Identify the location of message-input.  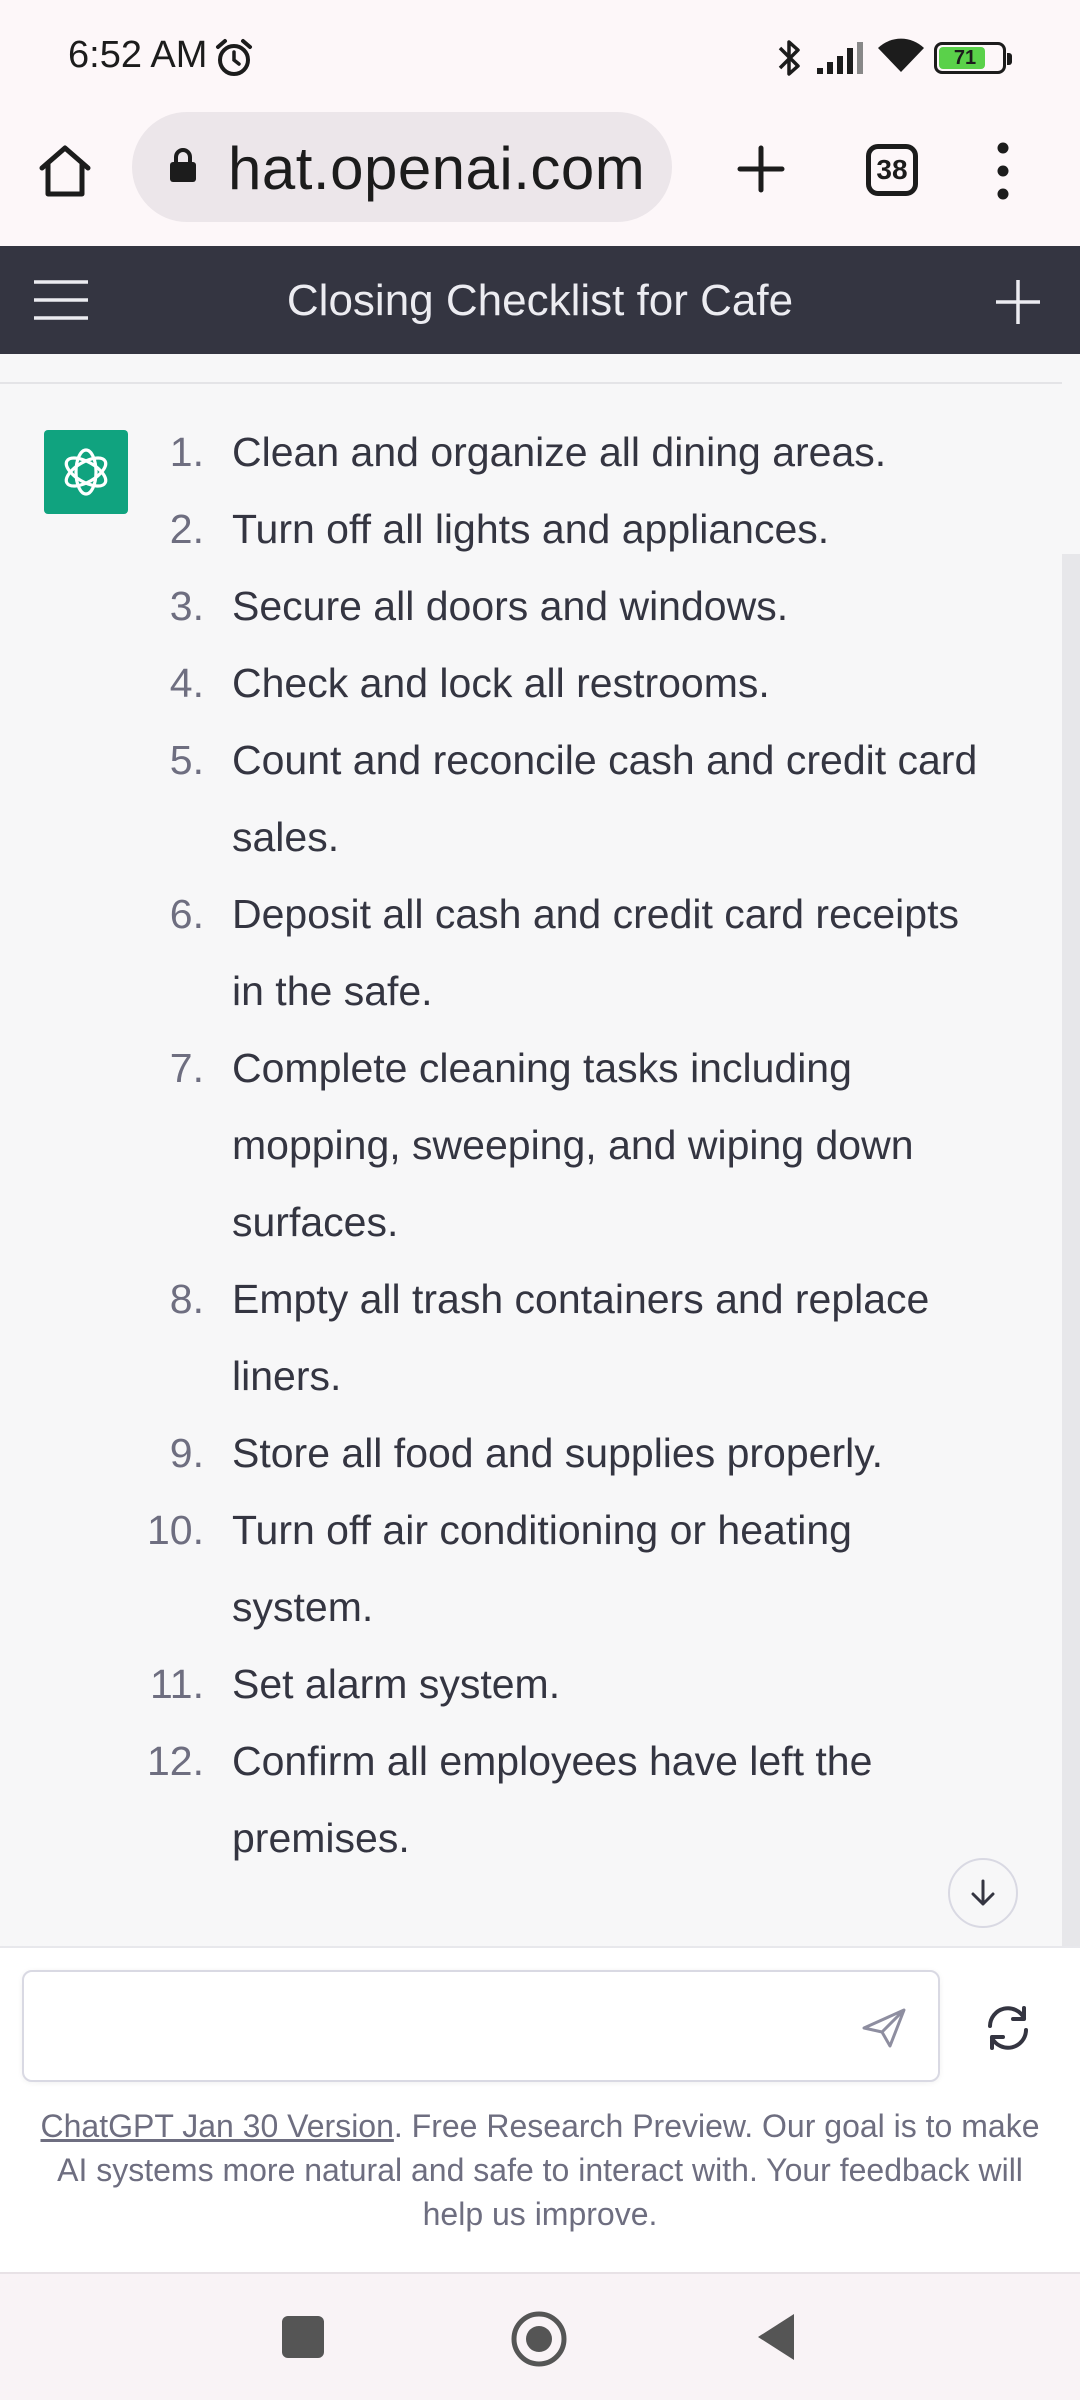
(481, 2026).